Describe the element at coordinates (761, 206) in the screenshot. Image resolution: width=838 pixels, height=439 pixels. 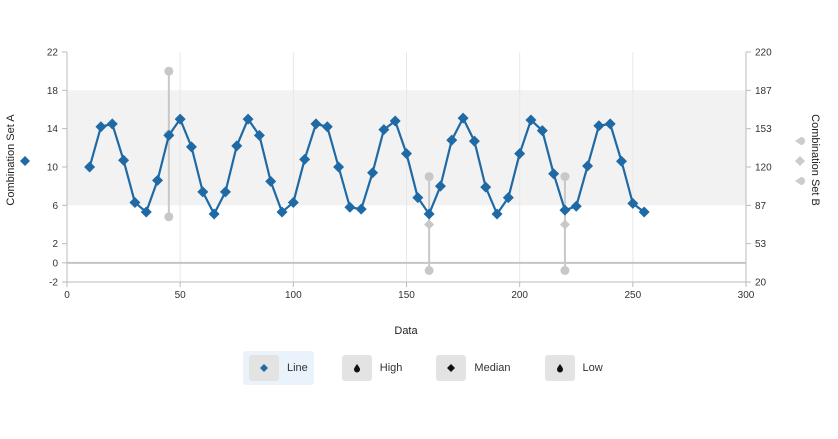
I see `y-tick-label-right: 87` at that location.